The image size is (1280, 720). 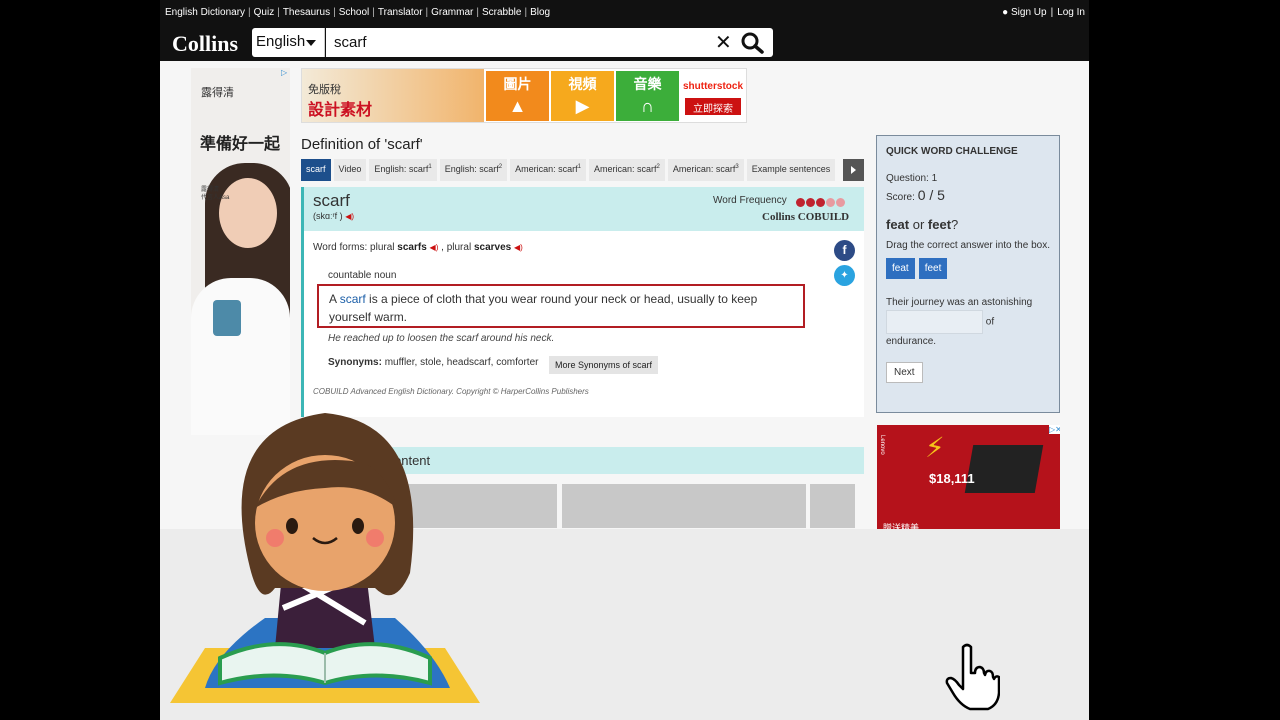 I want to click on synonyms-list: muffler, stole, headscarf, comforter, so click(x=462, y=362).